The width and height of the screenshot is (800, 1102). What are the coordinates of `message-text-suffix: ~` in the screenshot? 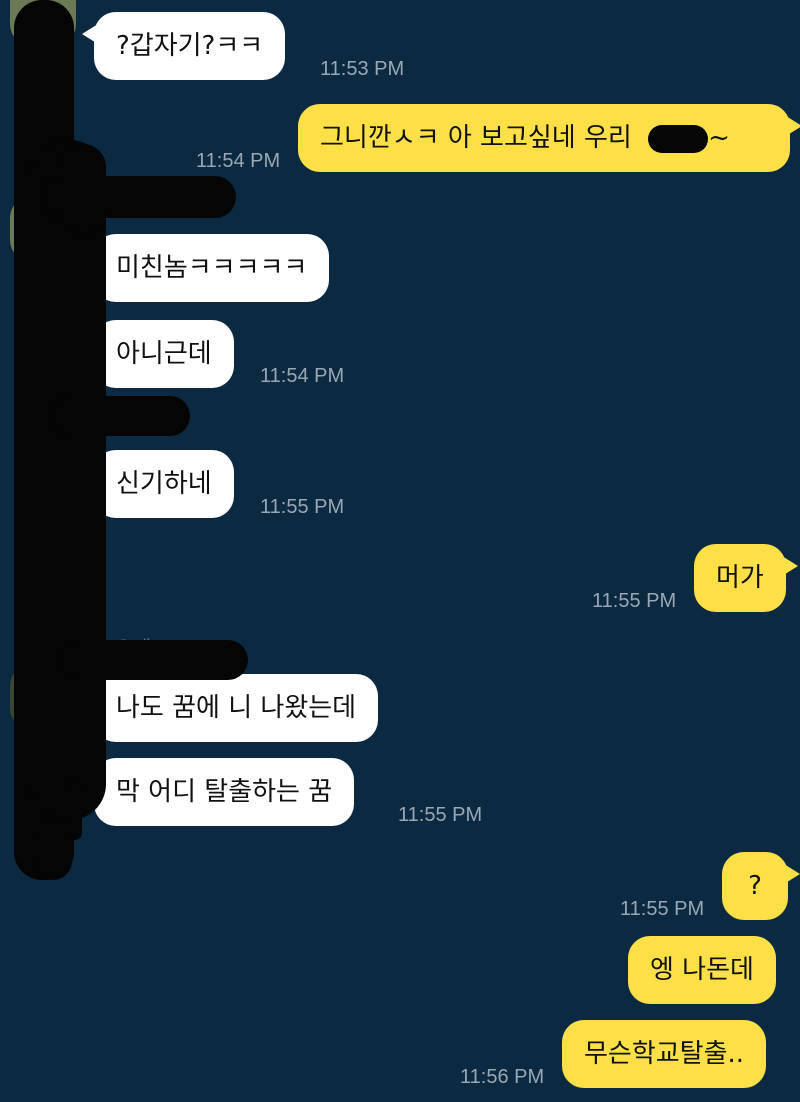 It's located at (719, 138).